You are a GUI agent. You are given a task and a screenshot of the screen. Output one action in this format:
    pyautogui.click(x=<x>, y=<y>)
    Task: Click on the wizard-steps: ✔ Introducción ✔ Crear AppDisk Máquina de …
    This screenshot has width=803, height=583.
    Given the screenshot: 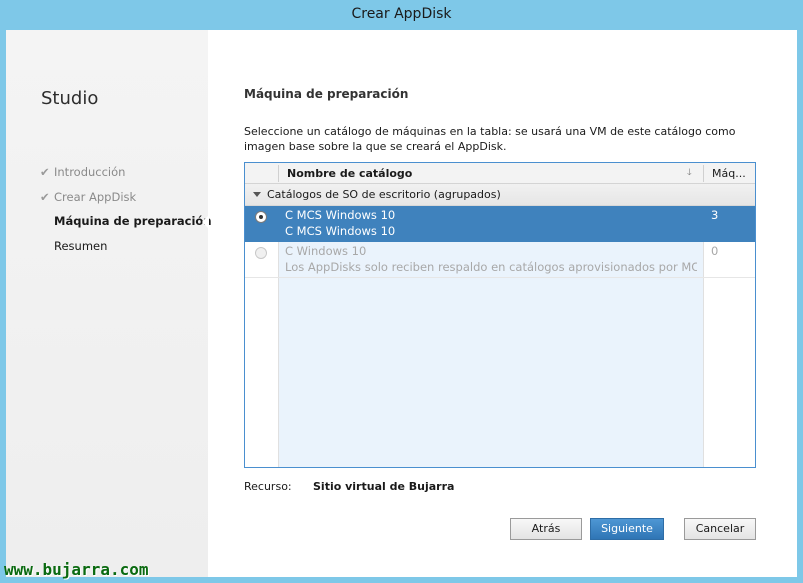 What is the action you would take?
    pyautogui.click(x=126, y=211)
    